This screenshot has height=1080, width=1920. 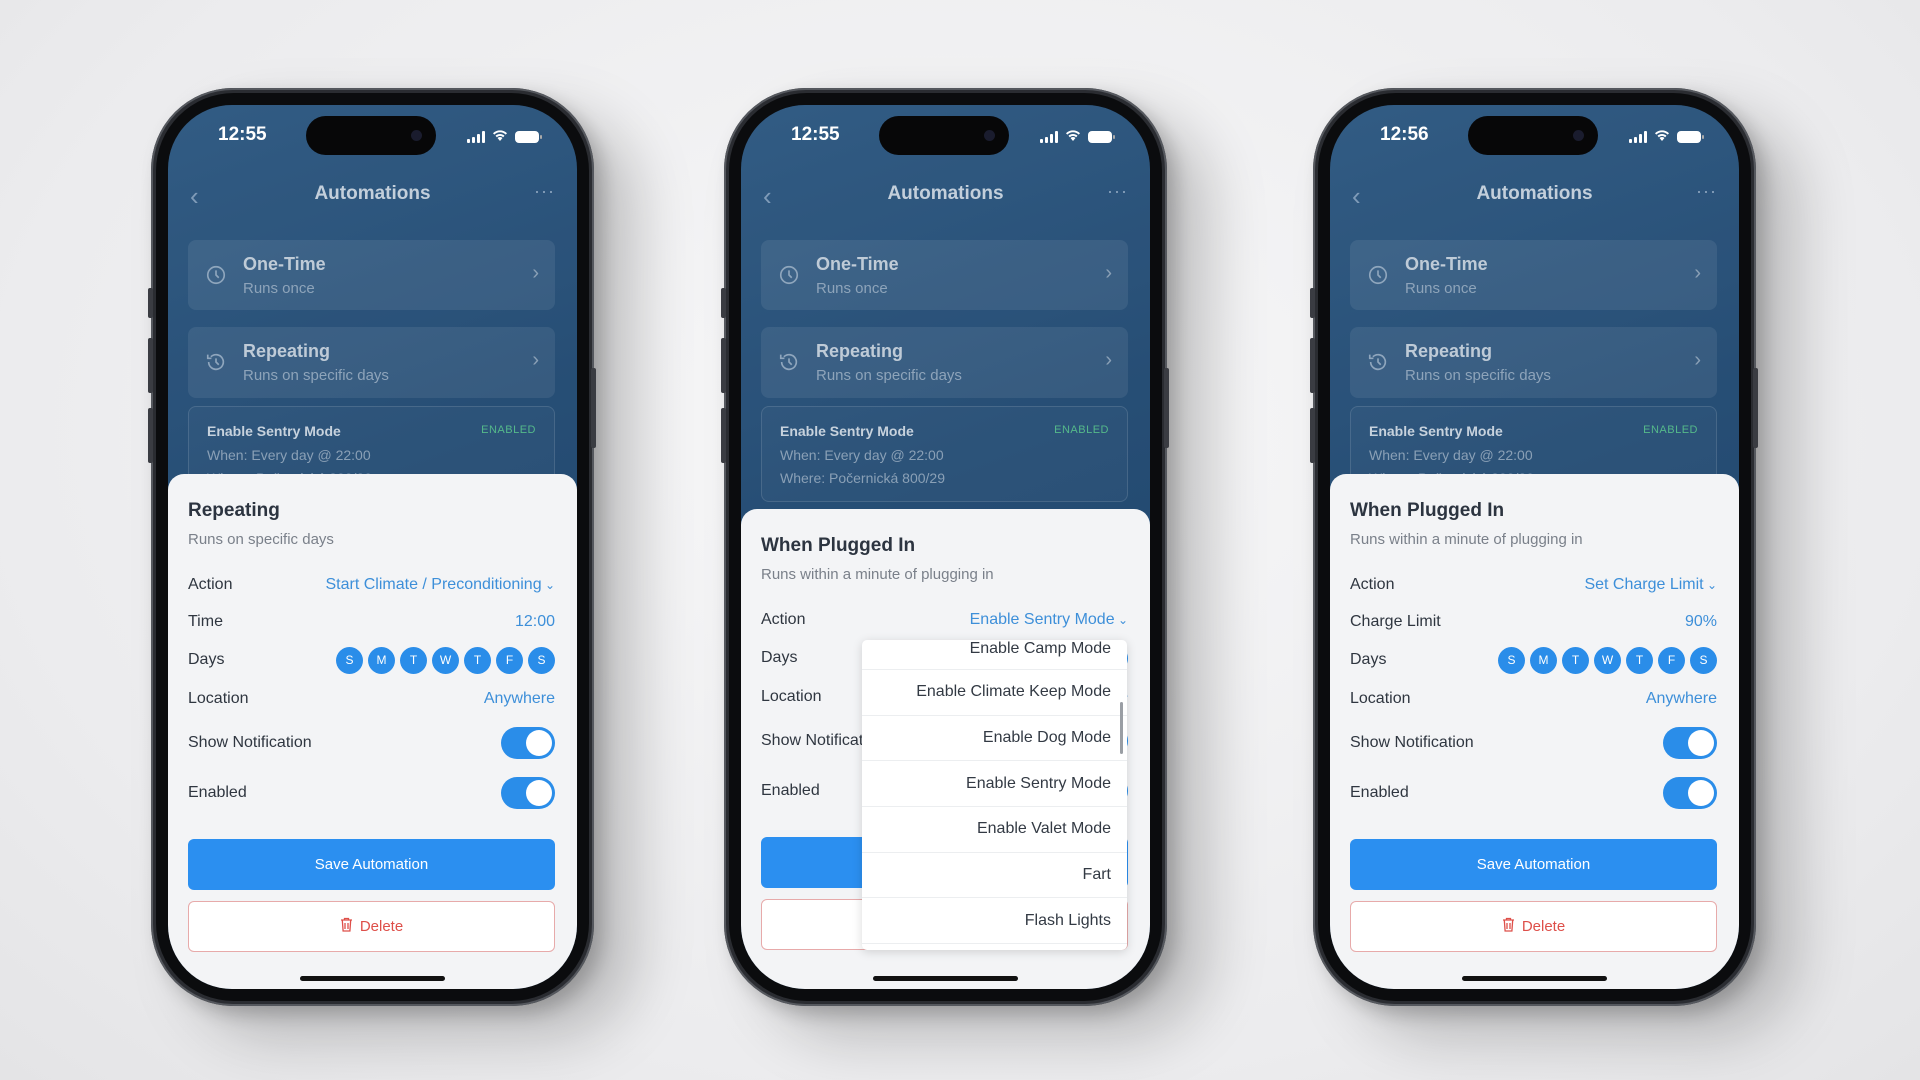 I want to click on row-value: 90%, so click(x=1701, y=622).